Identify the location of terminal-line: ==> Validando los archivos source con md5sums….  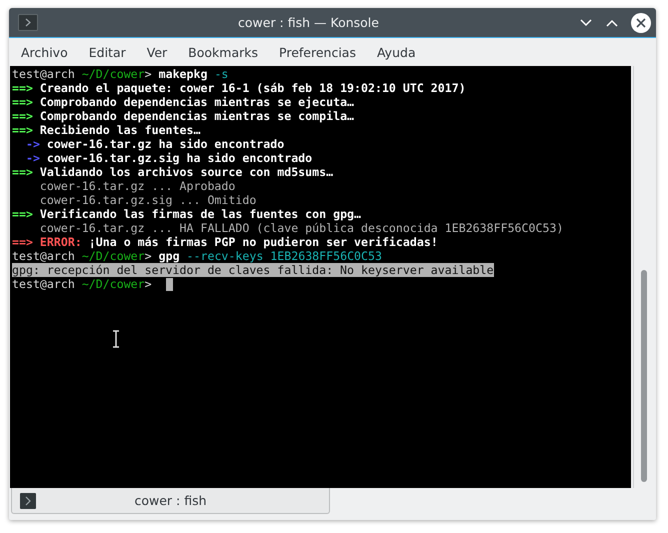
(173, 172).